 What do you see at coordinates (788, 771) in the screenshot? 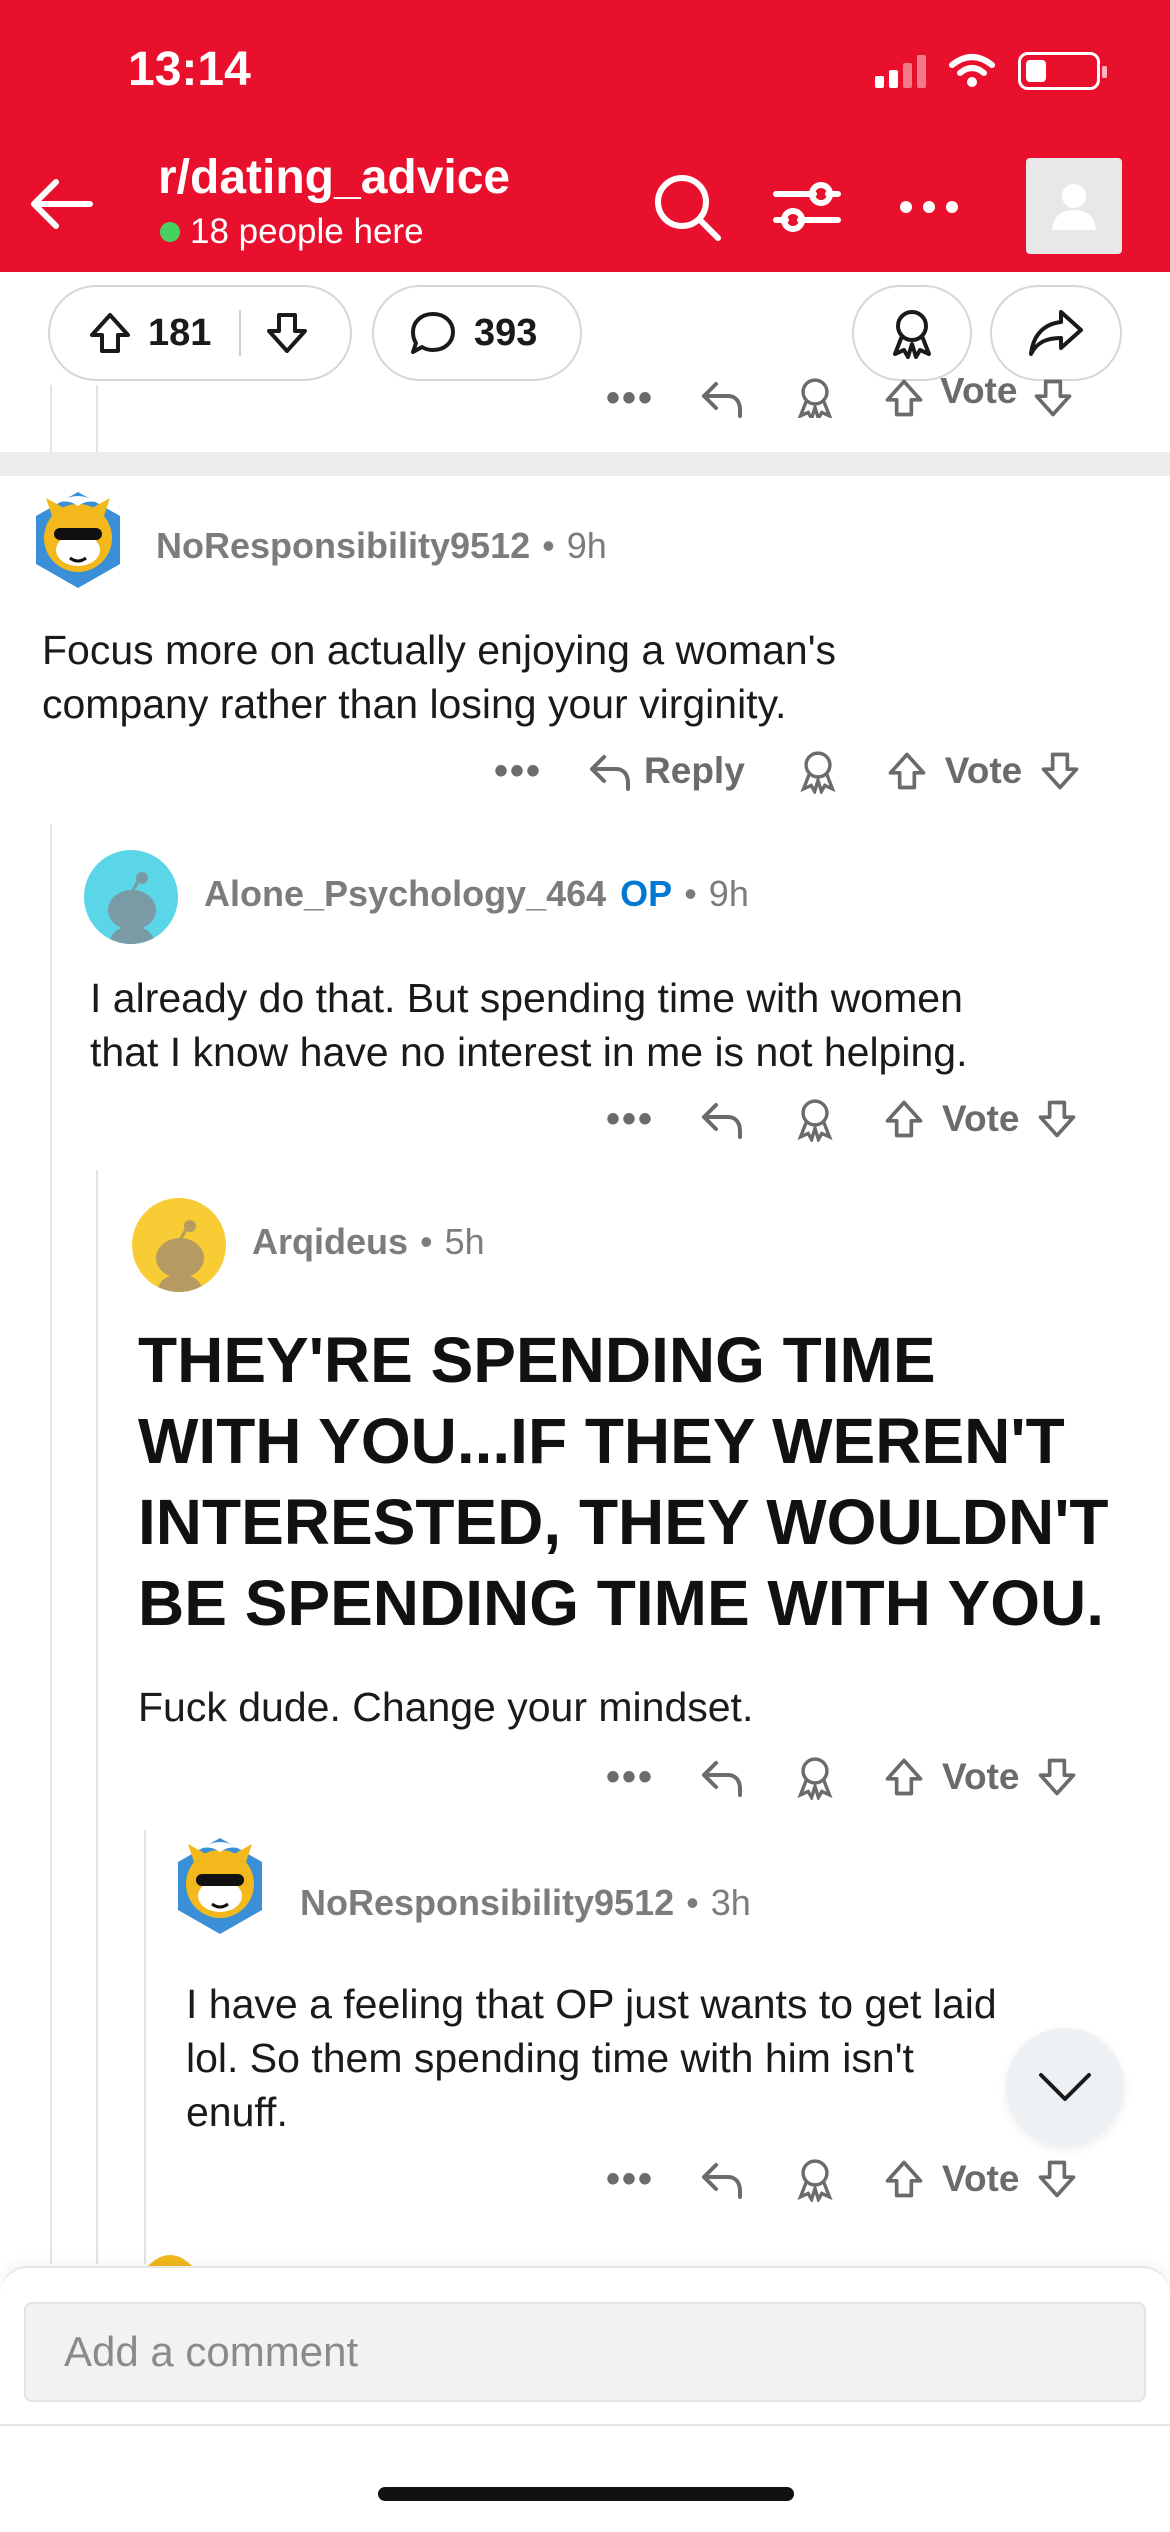
I see `comment-actions: ••• Reply Vote` at bounding box center [788, 771].